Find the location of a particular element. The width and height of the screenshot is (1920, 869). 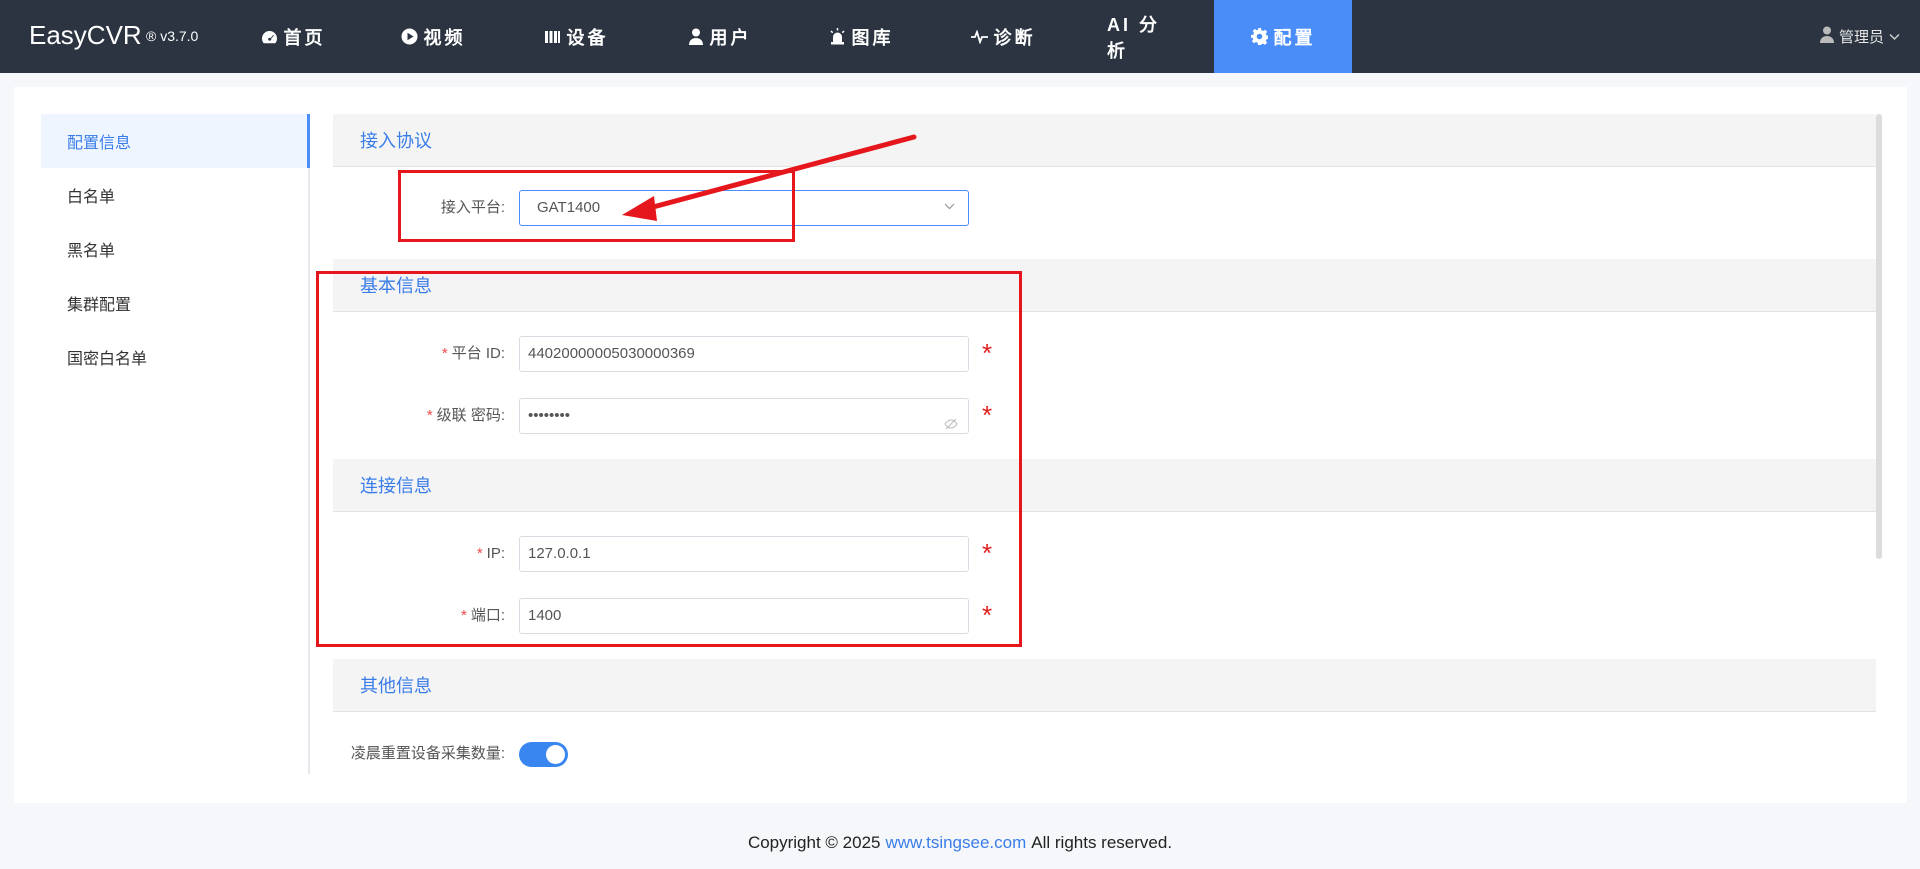

user-icon is located at coordinates (696, 37).